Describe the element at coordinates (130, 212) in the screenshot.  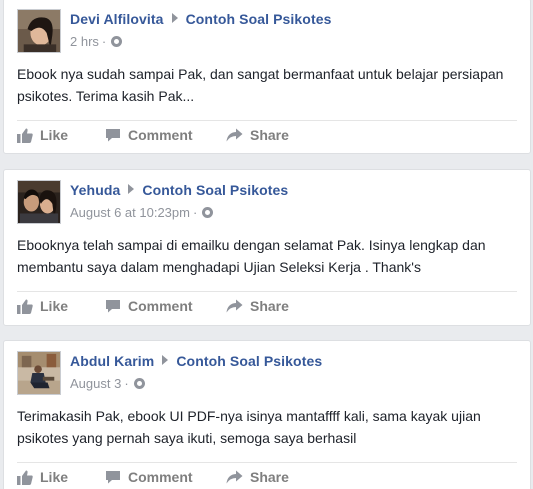
I see `post-timestamp: August 6 at 10:23pm` at that location.